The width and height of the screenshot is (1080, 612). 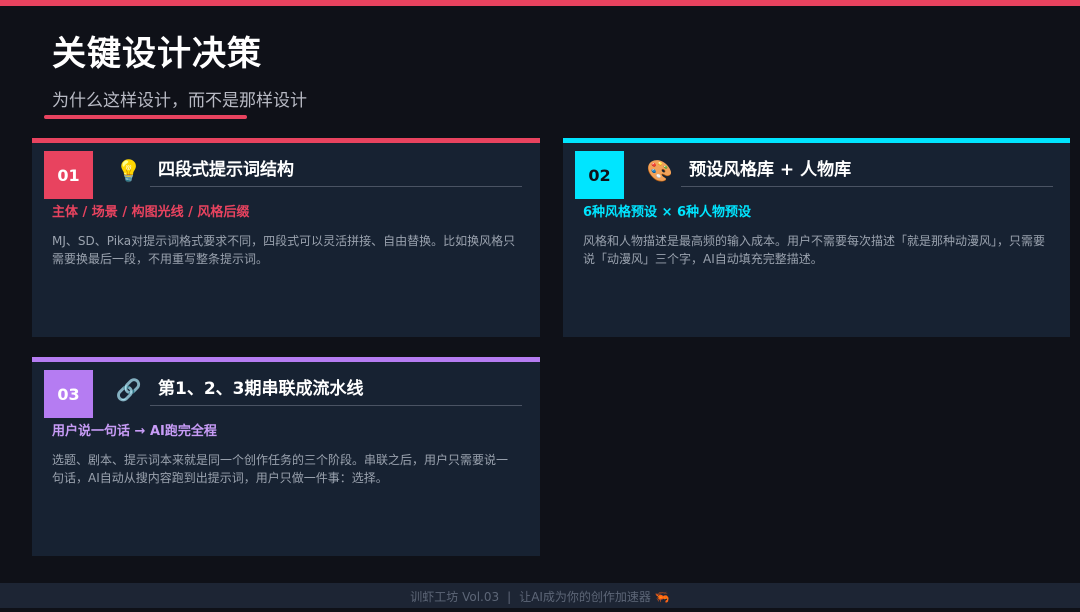 What do you see at coordinates (585, 597) in the screenshot?
I see `footer-slogan: 让AI成为你的创作加速器` at bounding box center [585, 597].